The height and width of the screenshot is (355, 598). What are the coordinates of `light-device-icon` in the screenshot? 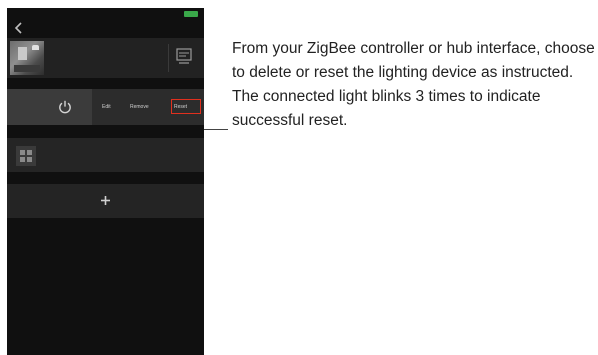 It's located at (26, 156).